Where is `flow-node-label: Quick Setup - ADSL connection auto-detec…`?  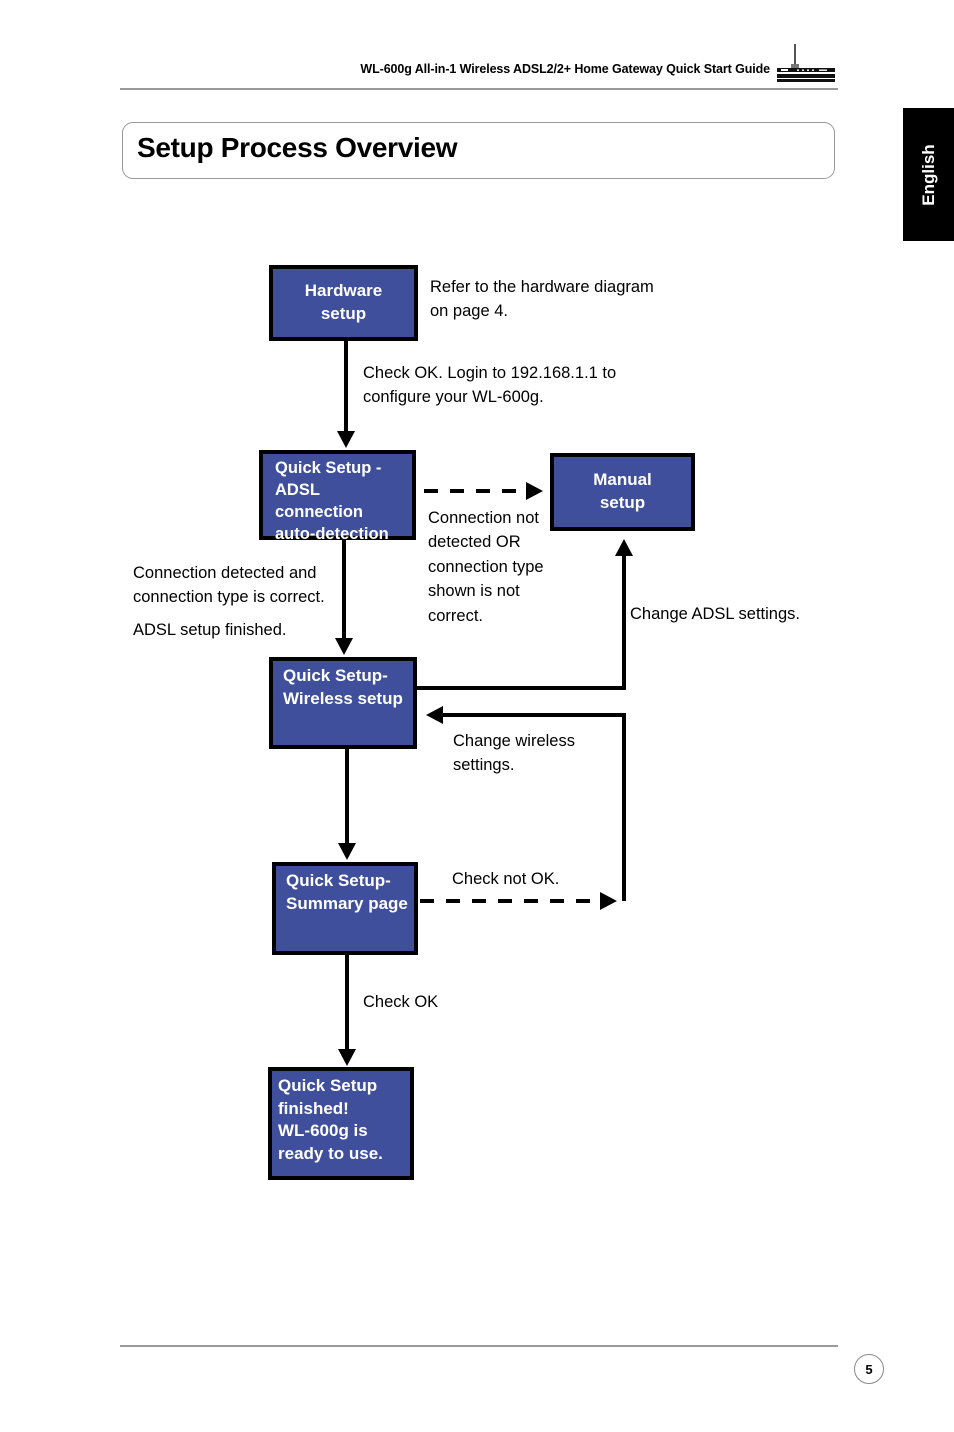 flow-node-label: Quick Setup - ADSL connection auto-detec… is located at coordinates (332, 501).